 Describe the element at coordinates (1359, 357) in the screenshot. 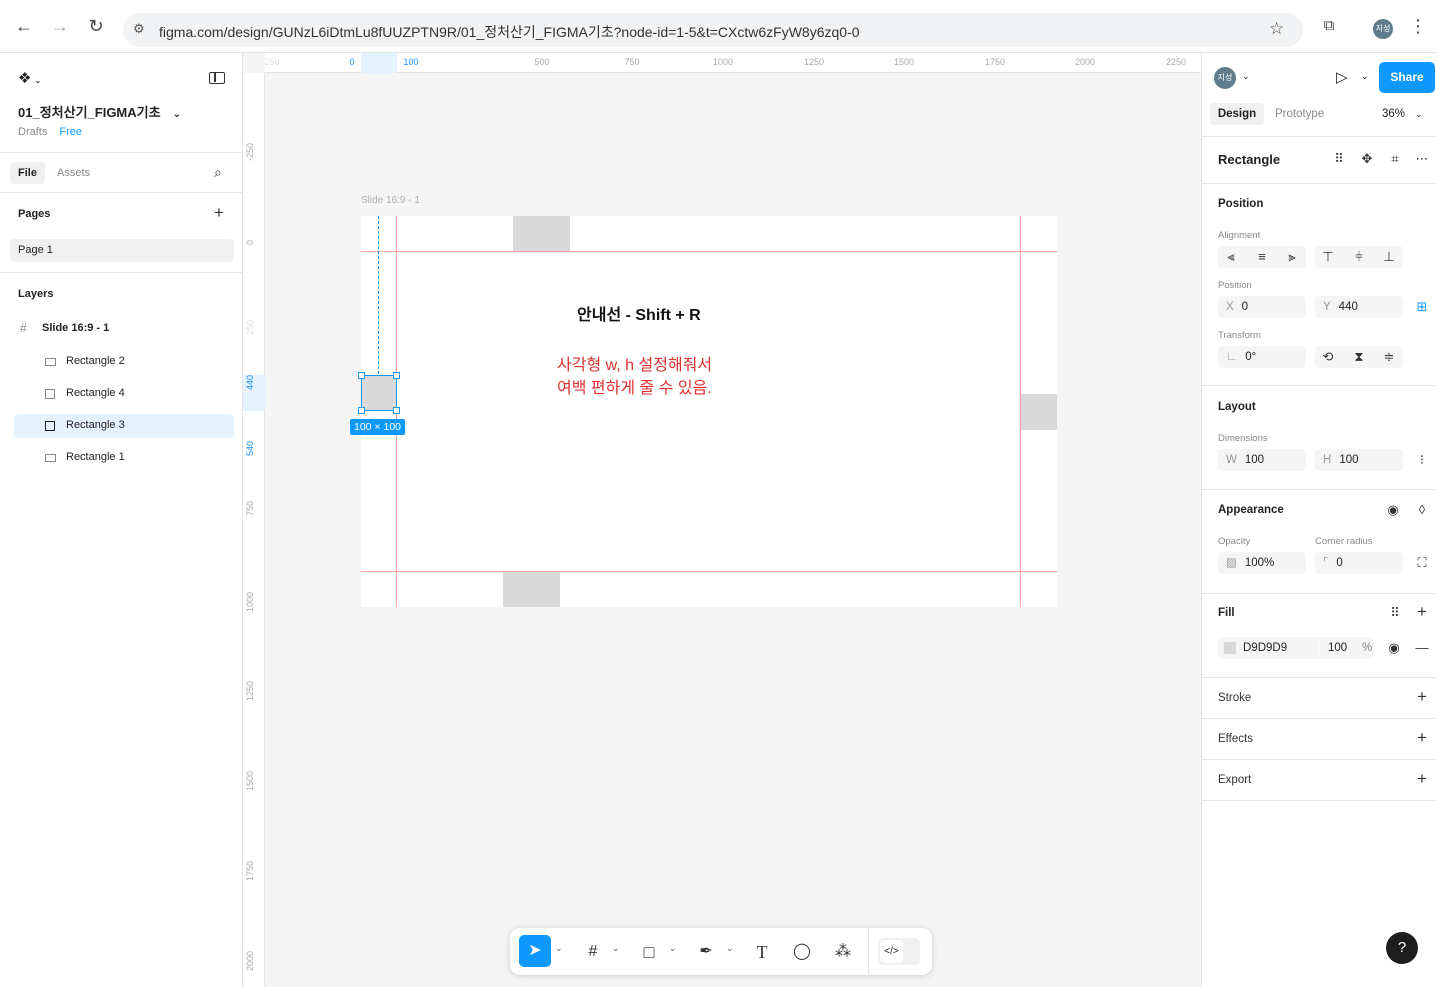

I see `flip-horizontal-icon: ⧗` at that location.